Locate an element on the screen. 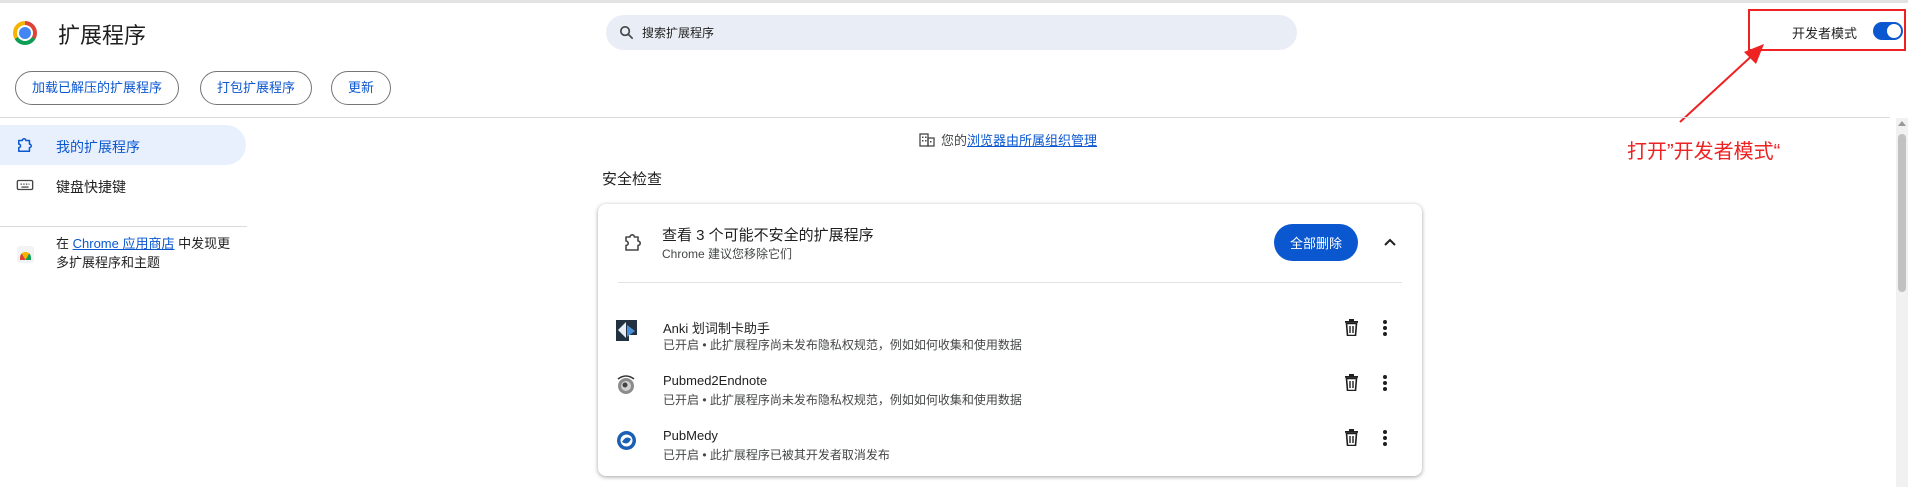  search-icon is located at coordinates (626, 32).